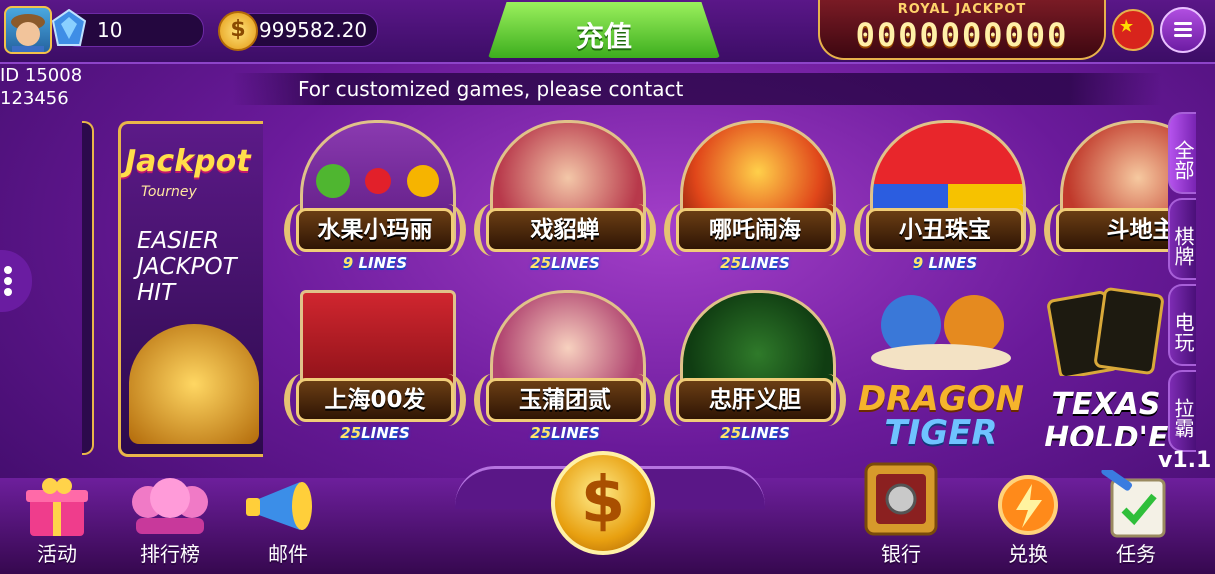  Describe the element at coordinates (755, 400) in the screenshot. I see `game-name: 忠肝义胆` at that location.